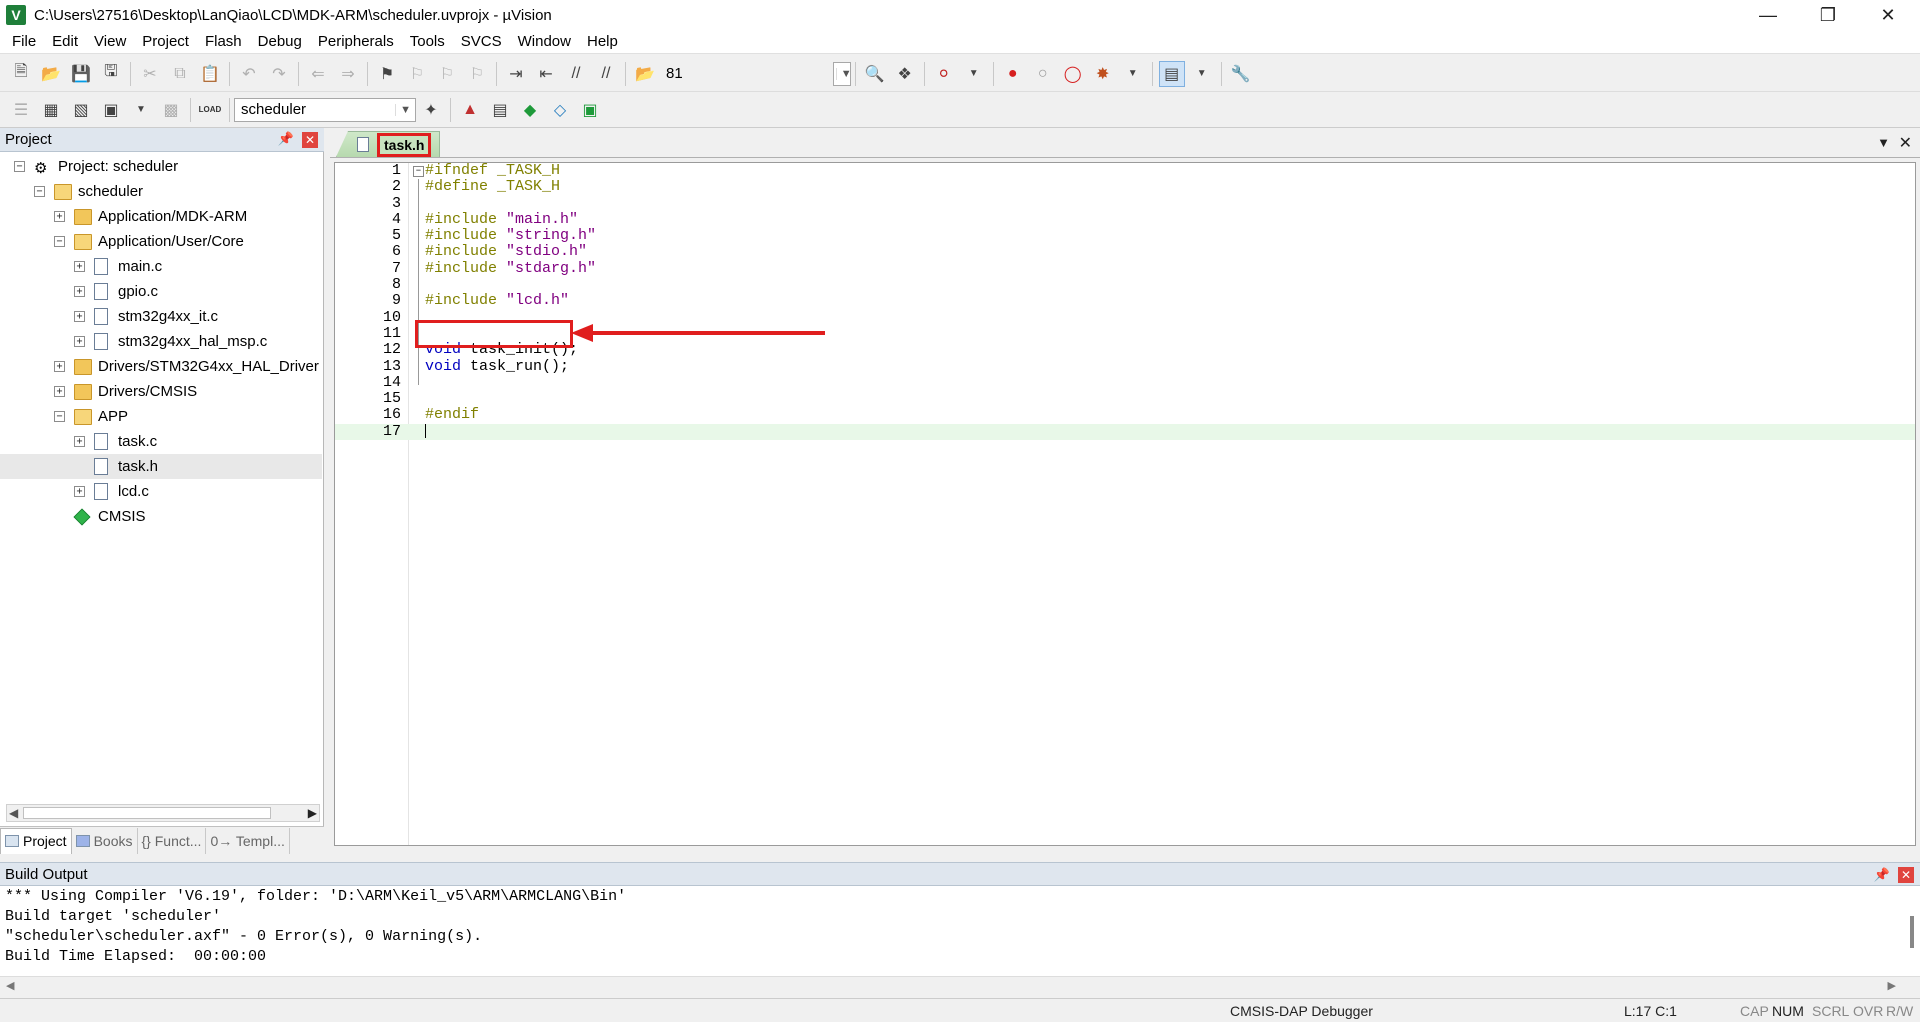 The width and height of the screenshot is (1920, 1022). Describe the element at coordinates (24, 42) in the screenshot. I see `menu-file: File` at that location.